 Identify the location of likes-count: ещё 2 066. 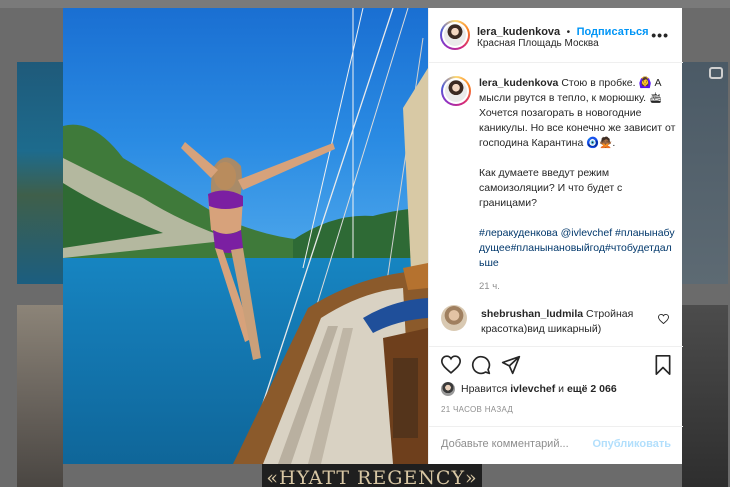
(592, 389).